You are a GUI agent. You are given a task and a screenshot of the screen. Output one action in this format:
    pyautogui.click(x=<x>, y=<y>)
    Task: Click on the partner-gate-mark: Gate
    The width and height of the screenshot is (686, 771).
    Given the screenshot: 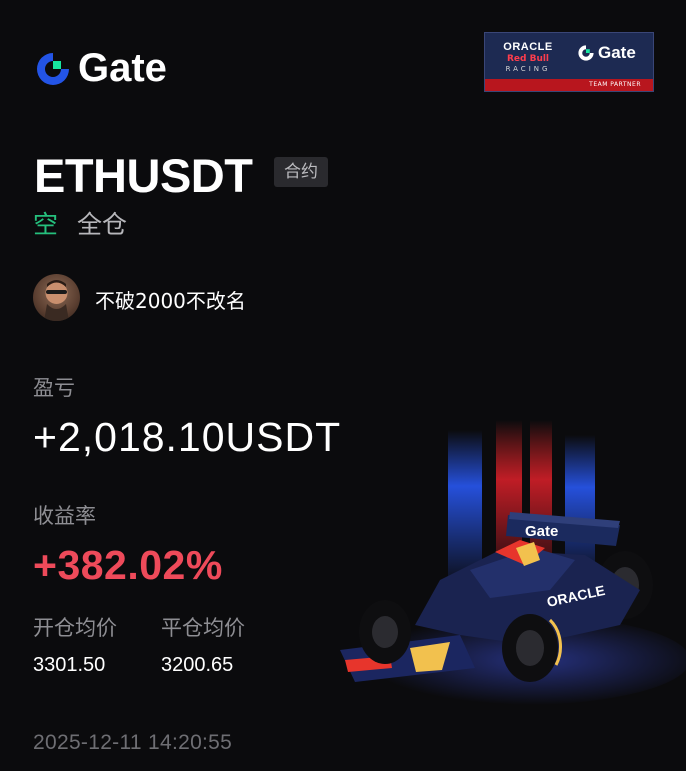 What is the action you would take?
    pyautogui.click(x=606, y=53)
    